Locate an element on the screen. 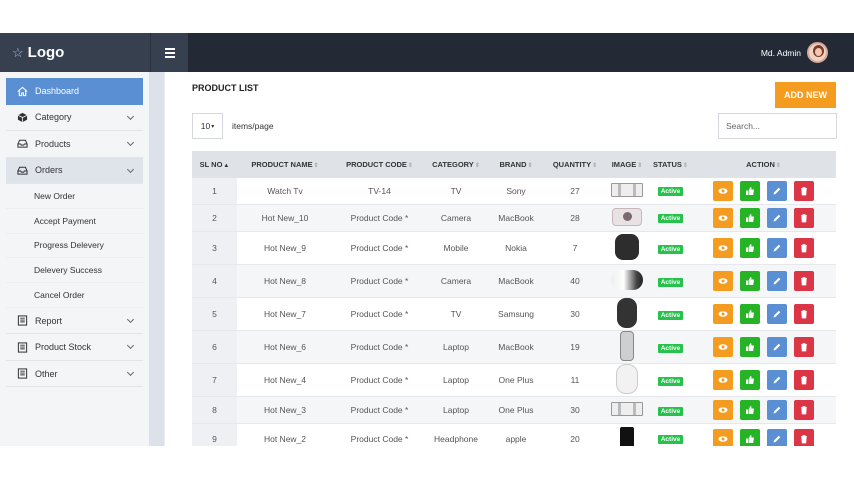 This screenshot has height=480, width=854. status-badge: Active is located at coordinates (670, 381).